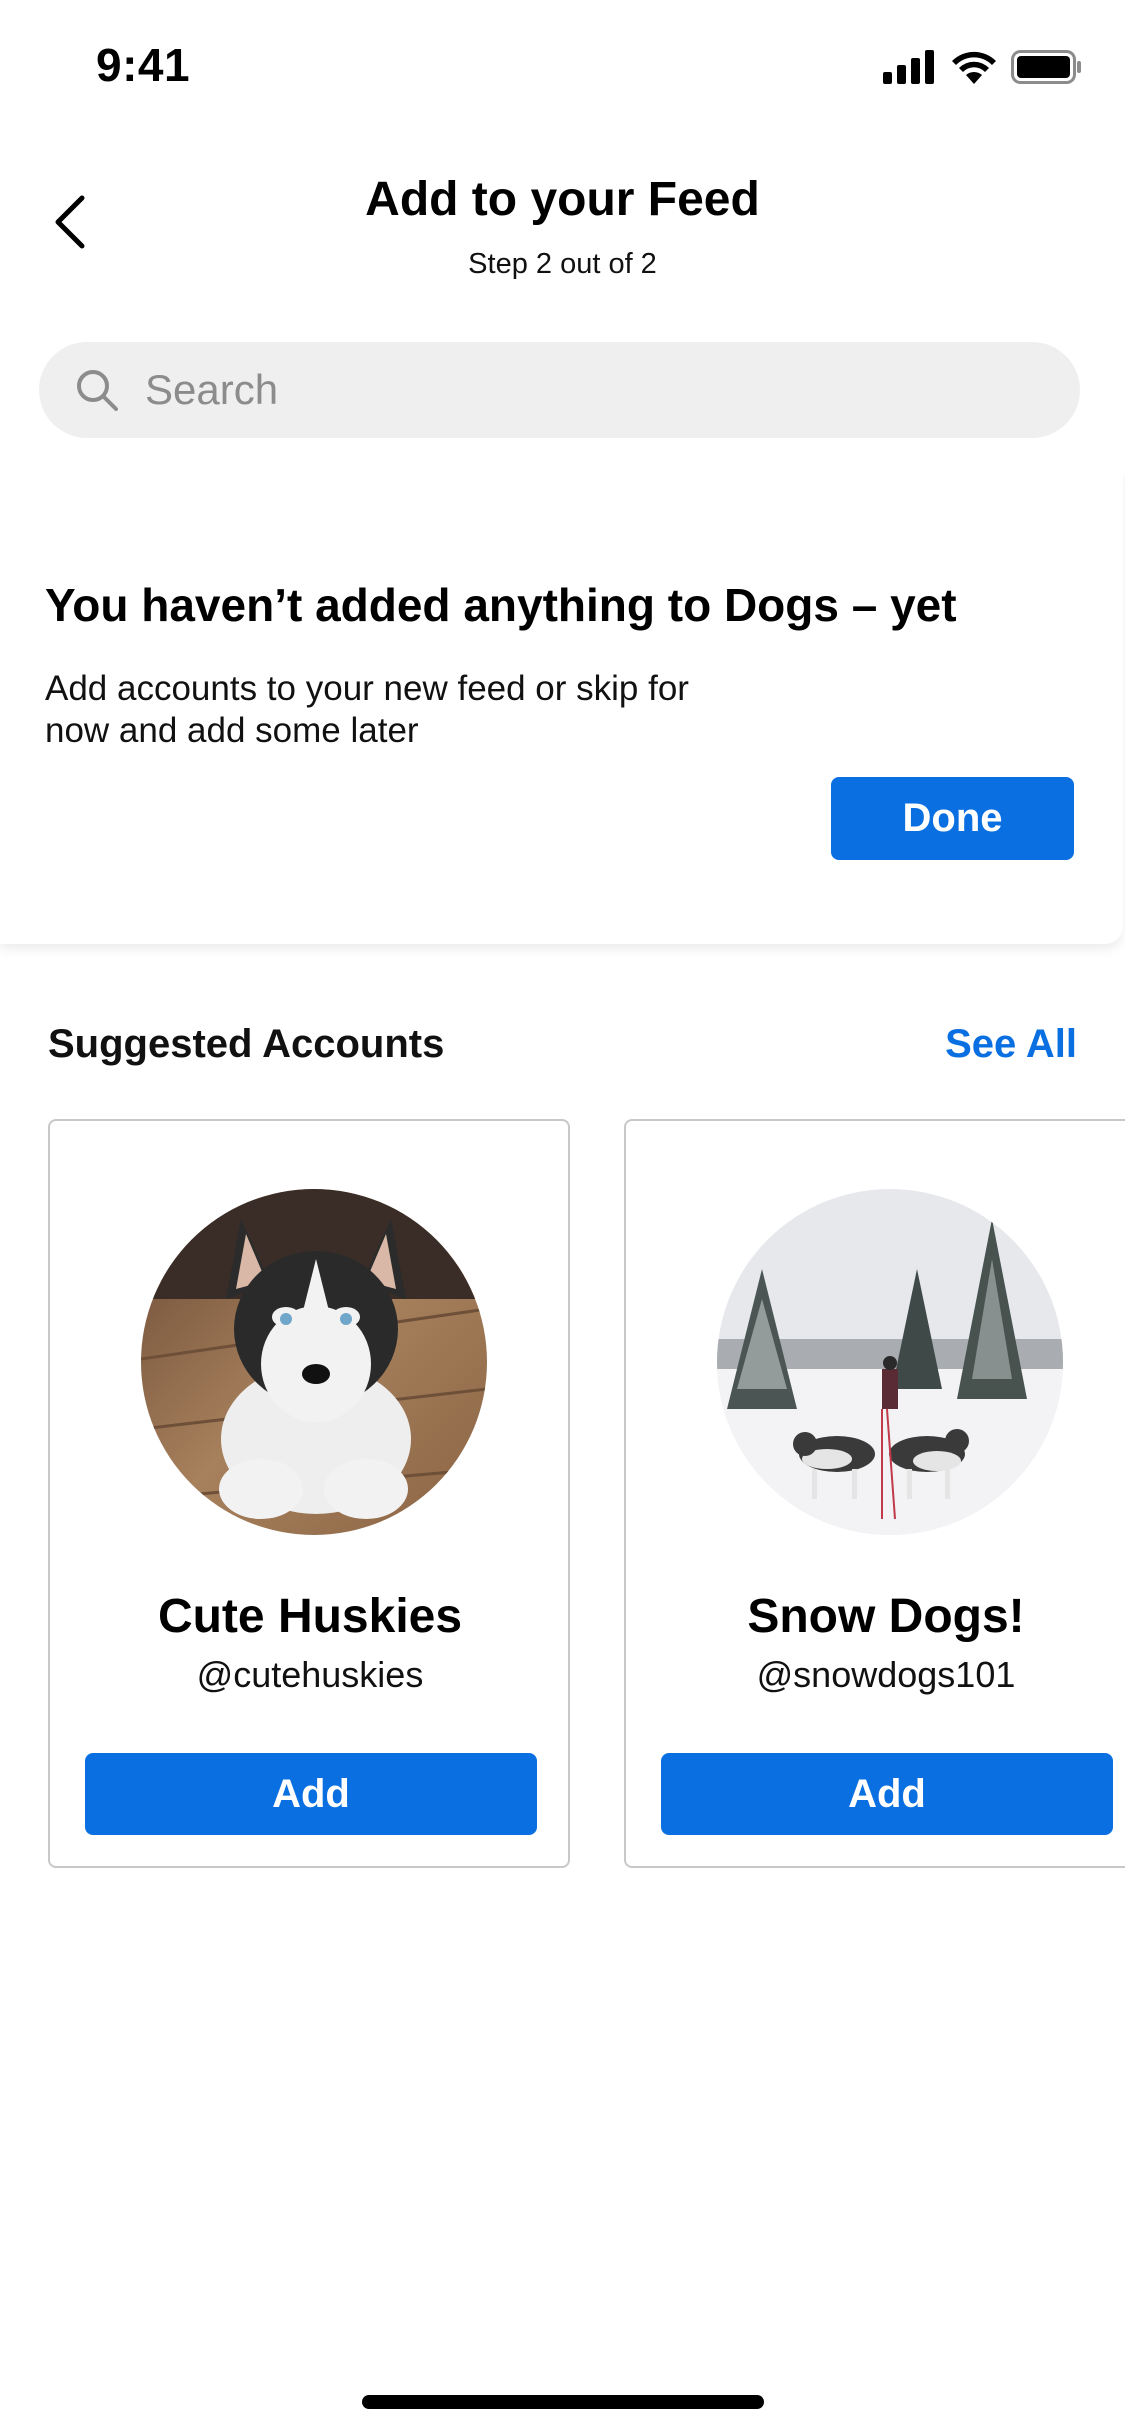  Describe the element at coordinates (310, 1674) in the screenshot. I see `account-handle: @cutehuskies` at that location.